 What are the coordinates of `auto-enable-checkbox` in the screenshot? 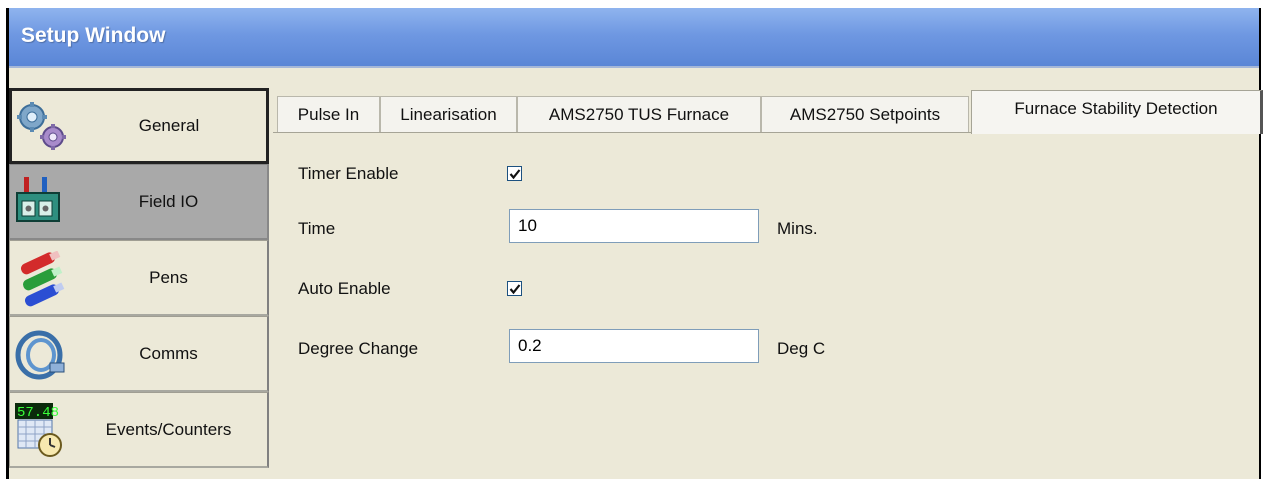 It's located at (514, 288).